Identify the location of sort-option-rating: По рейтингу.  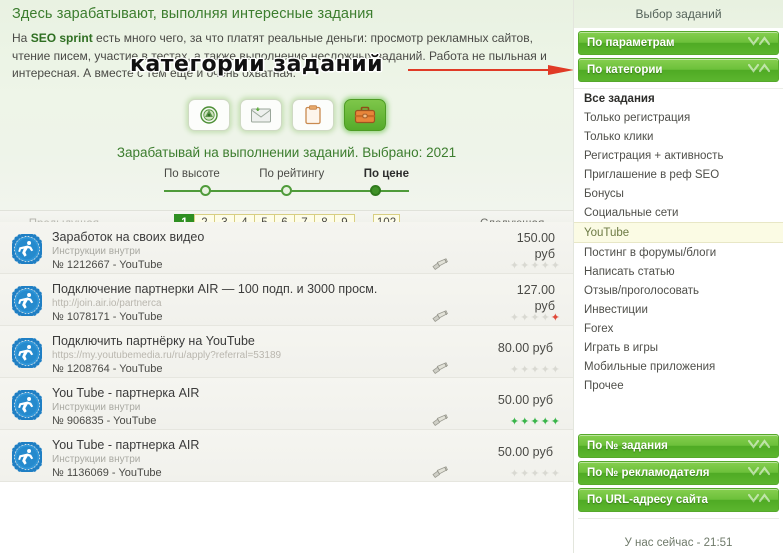
(291, 174).